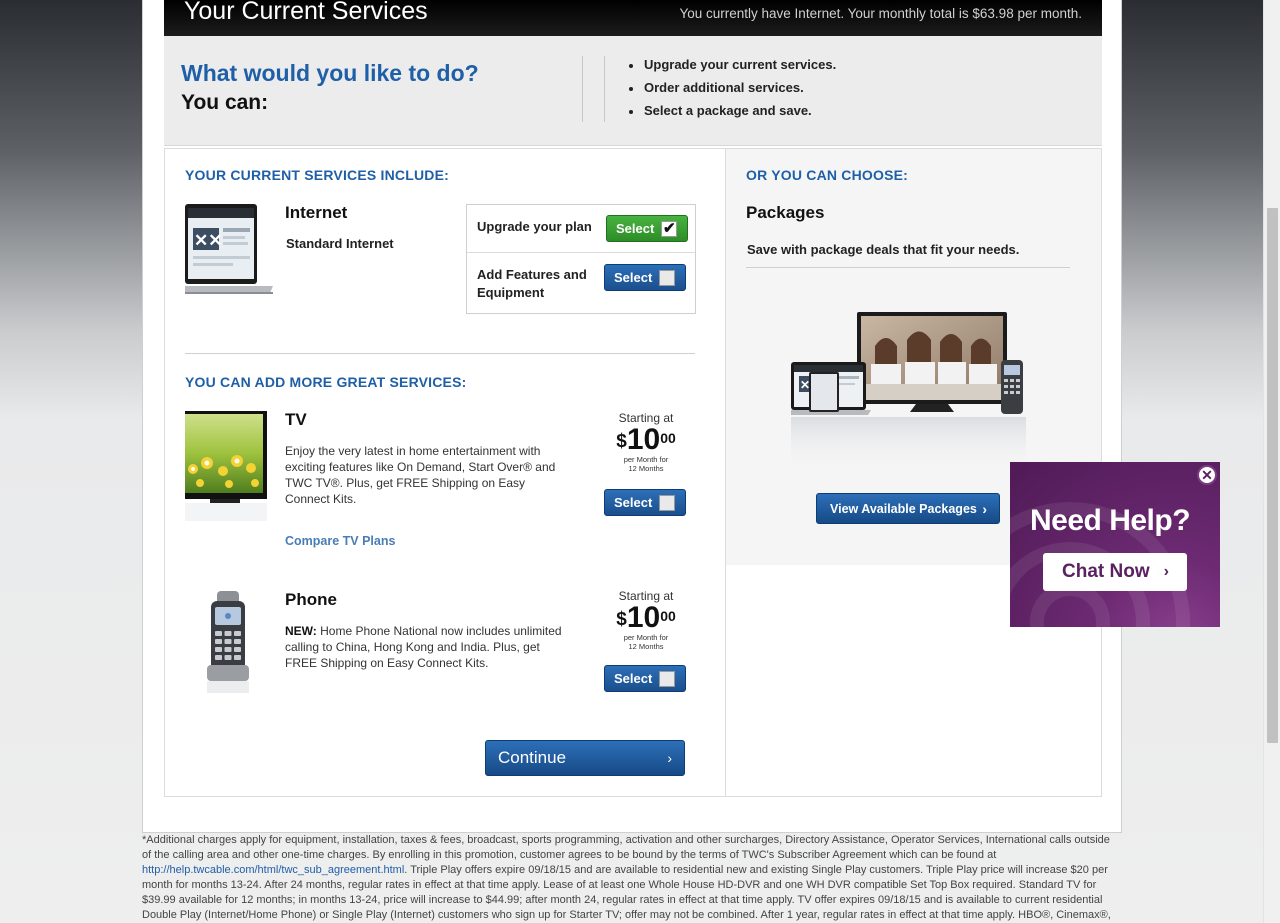 This screenshot has width=1280, height=923. What do you see at coordinates (732, 114) in the screenshot?
I see `option-package: Select a package and save.` at bounding box center [732, 114].